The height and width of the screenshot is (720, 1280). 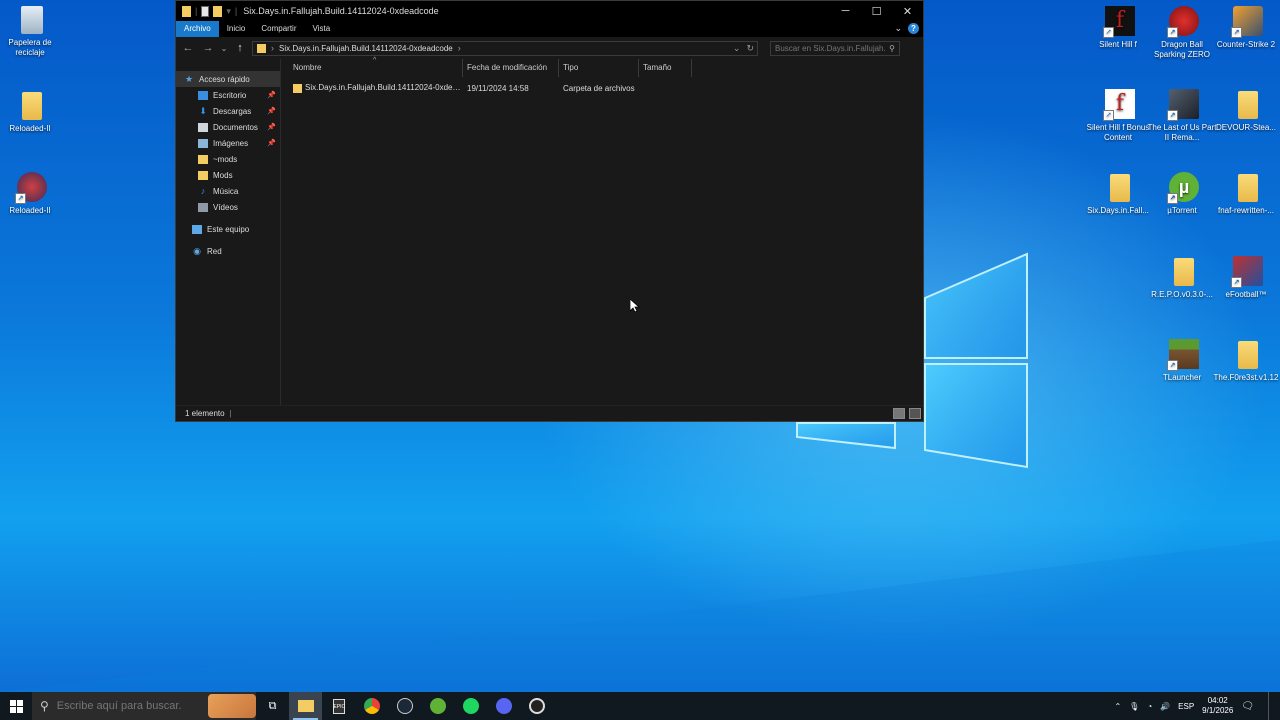 I want to click on chevron-up-icon: ⌃, so click(x=1117, y=706).